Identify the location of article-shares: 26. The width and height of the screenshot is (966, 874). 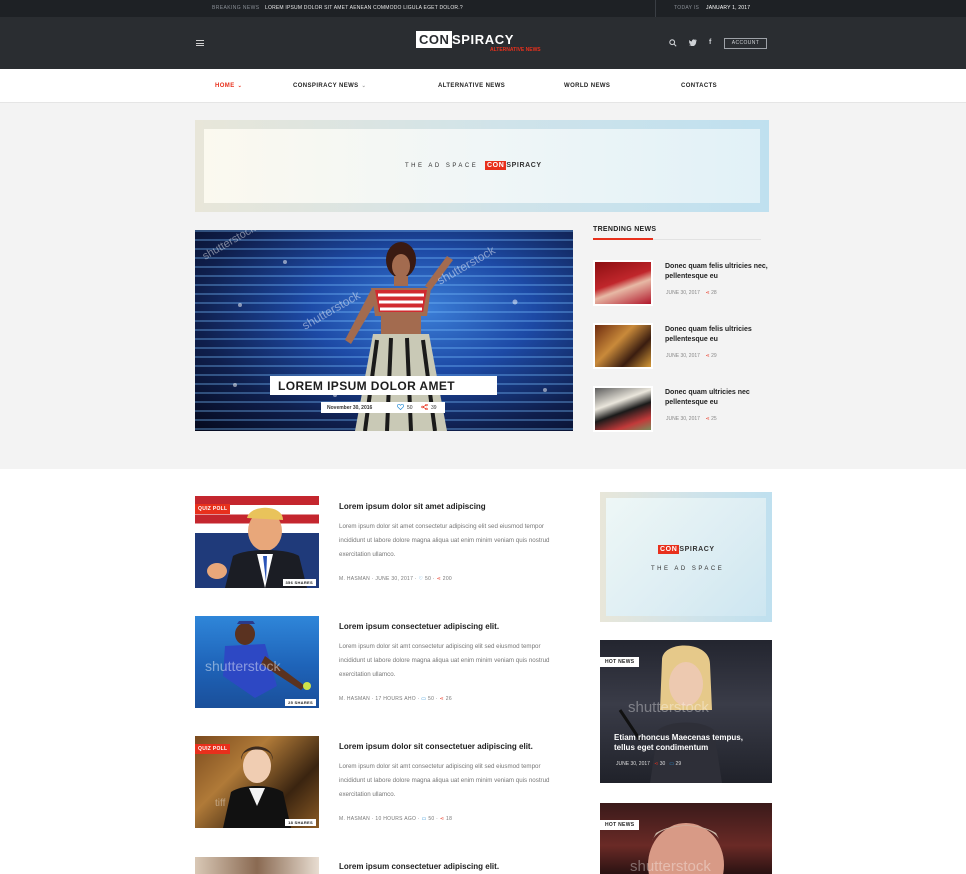
(448, 699).